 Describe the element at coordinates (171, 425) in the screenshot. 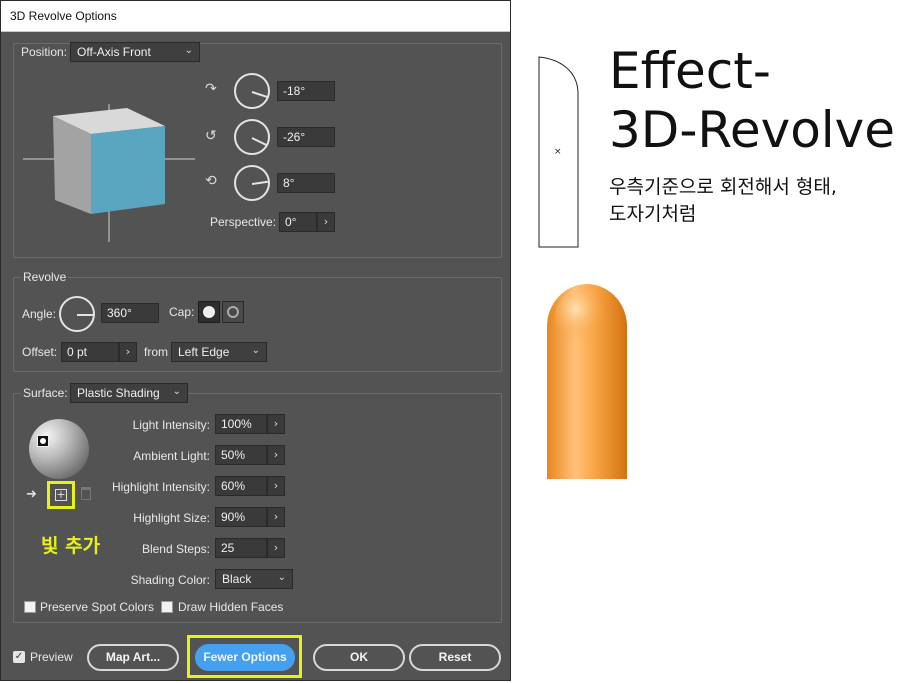

I see `light-intensity-label: Light Intensity:` at that location.